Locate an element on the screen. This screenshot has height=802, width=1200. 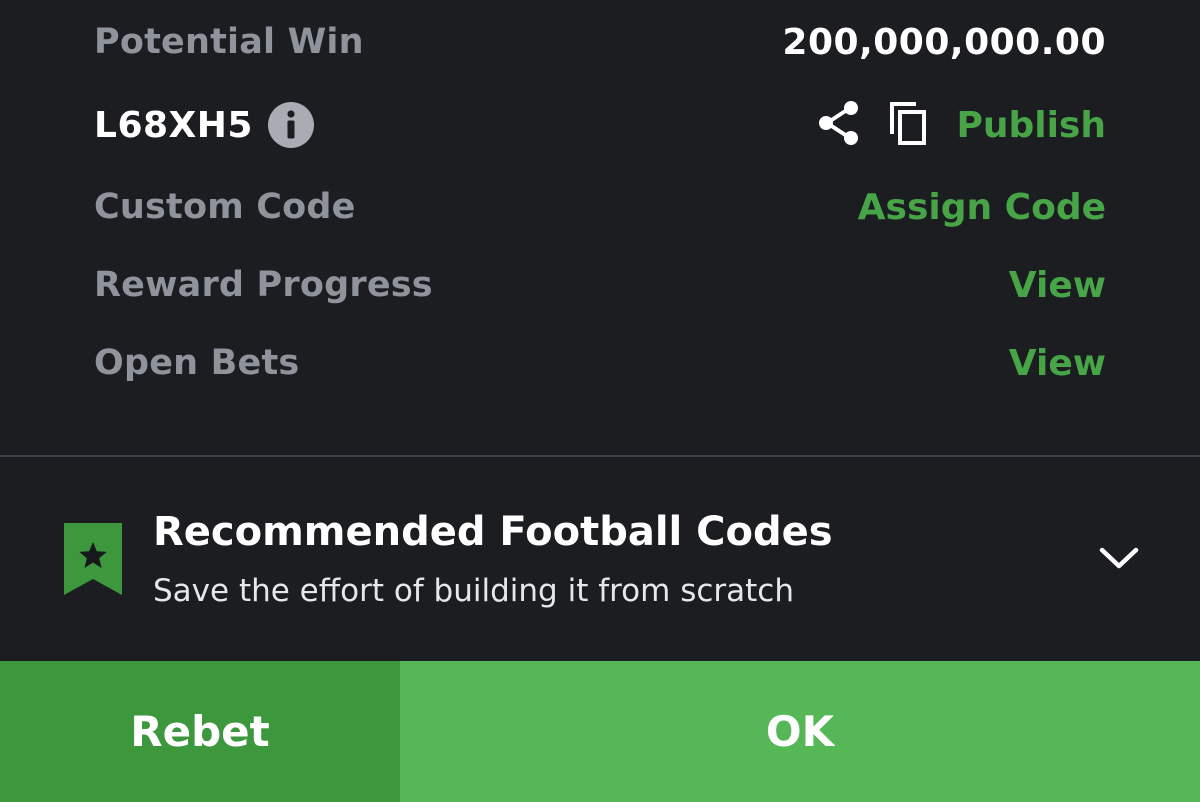
open-bets-row: Open Bets View is located at coordinates (600, 363).